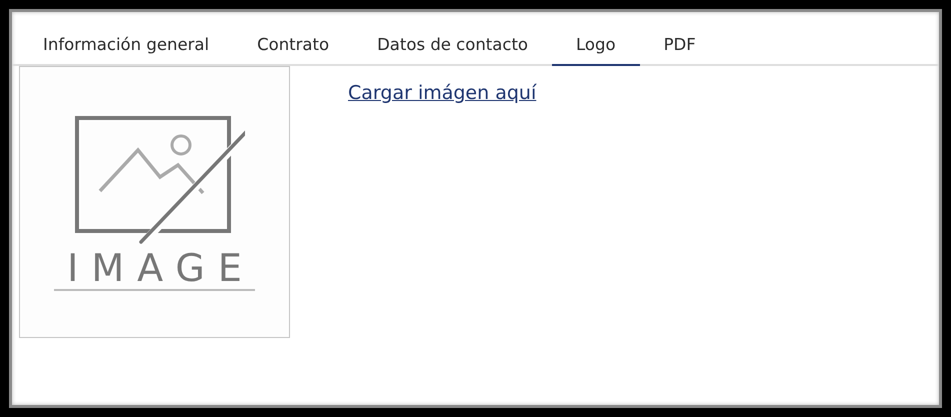 This screenshot has height=417, width=951. Describe the element at coordinates (442, 93) in the screenshot. I see `upload-link: Cargar imágen aquí` at that location.